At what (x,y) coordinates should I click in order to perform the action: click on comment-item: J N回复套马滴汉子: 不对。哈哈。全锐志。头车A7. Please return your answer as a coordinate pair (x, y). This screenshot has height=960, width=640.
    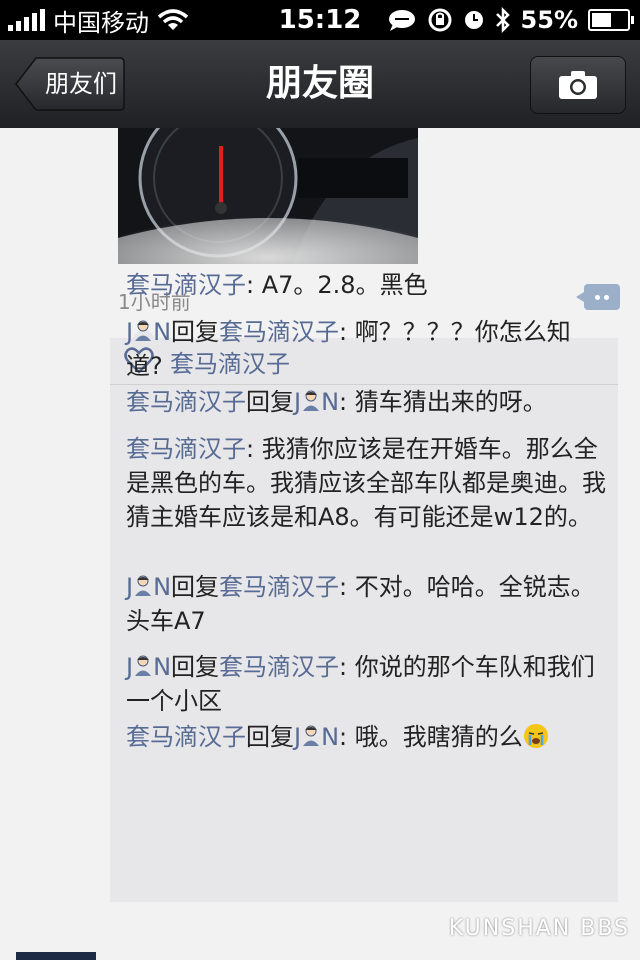
    Looking at the image, I should click on (366, 604).